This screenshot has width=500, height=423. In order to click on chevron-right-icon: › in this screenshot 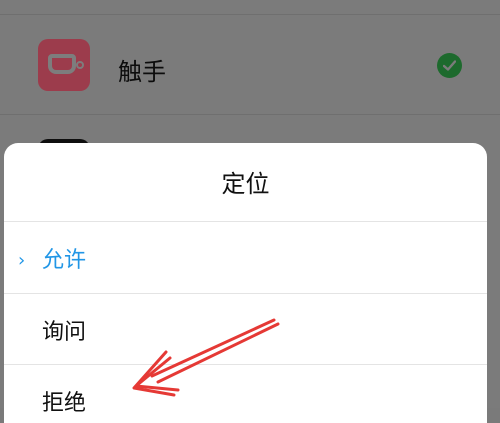, I will do `click(22, 260)`.